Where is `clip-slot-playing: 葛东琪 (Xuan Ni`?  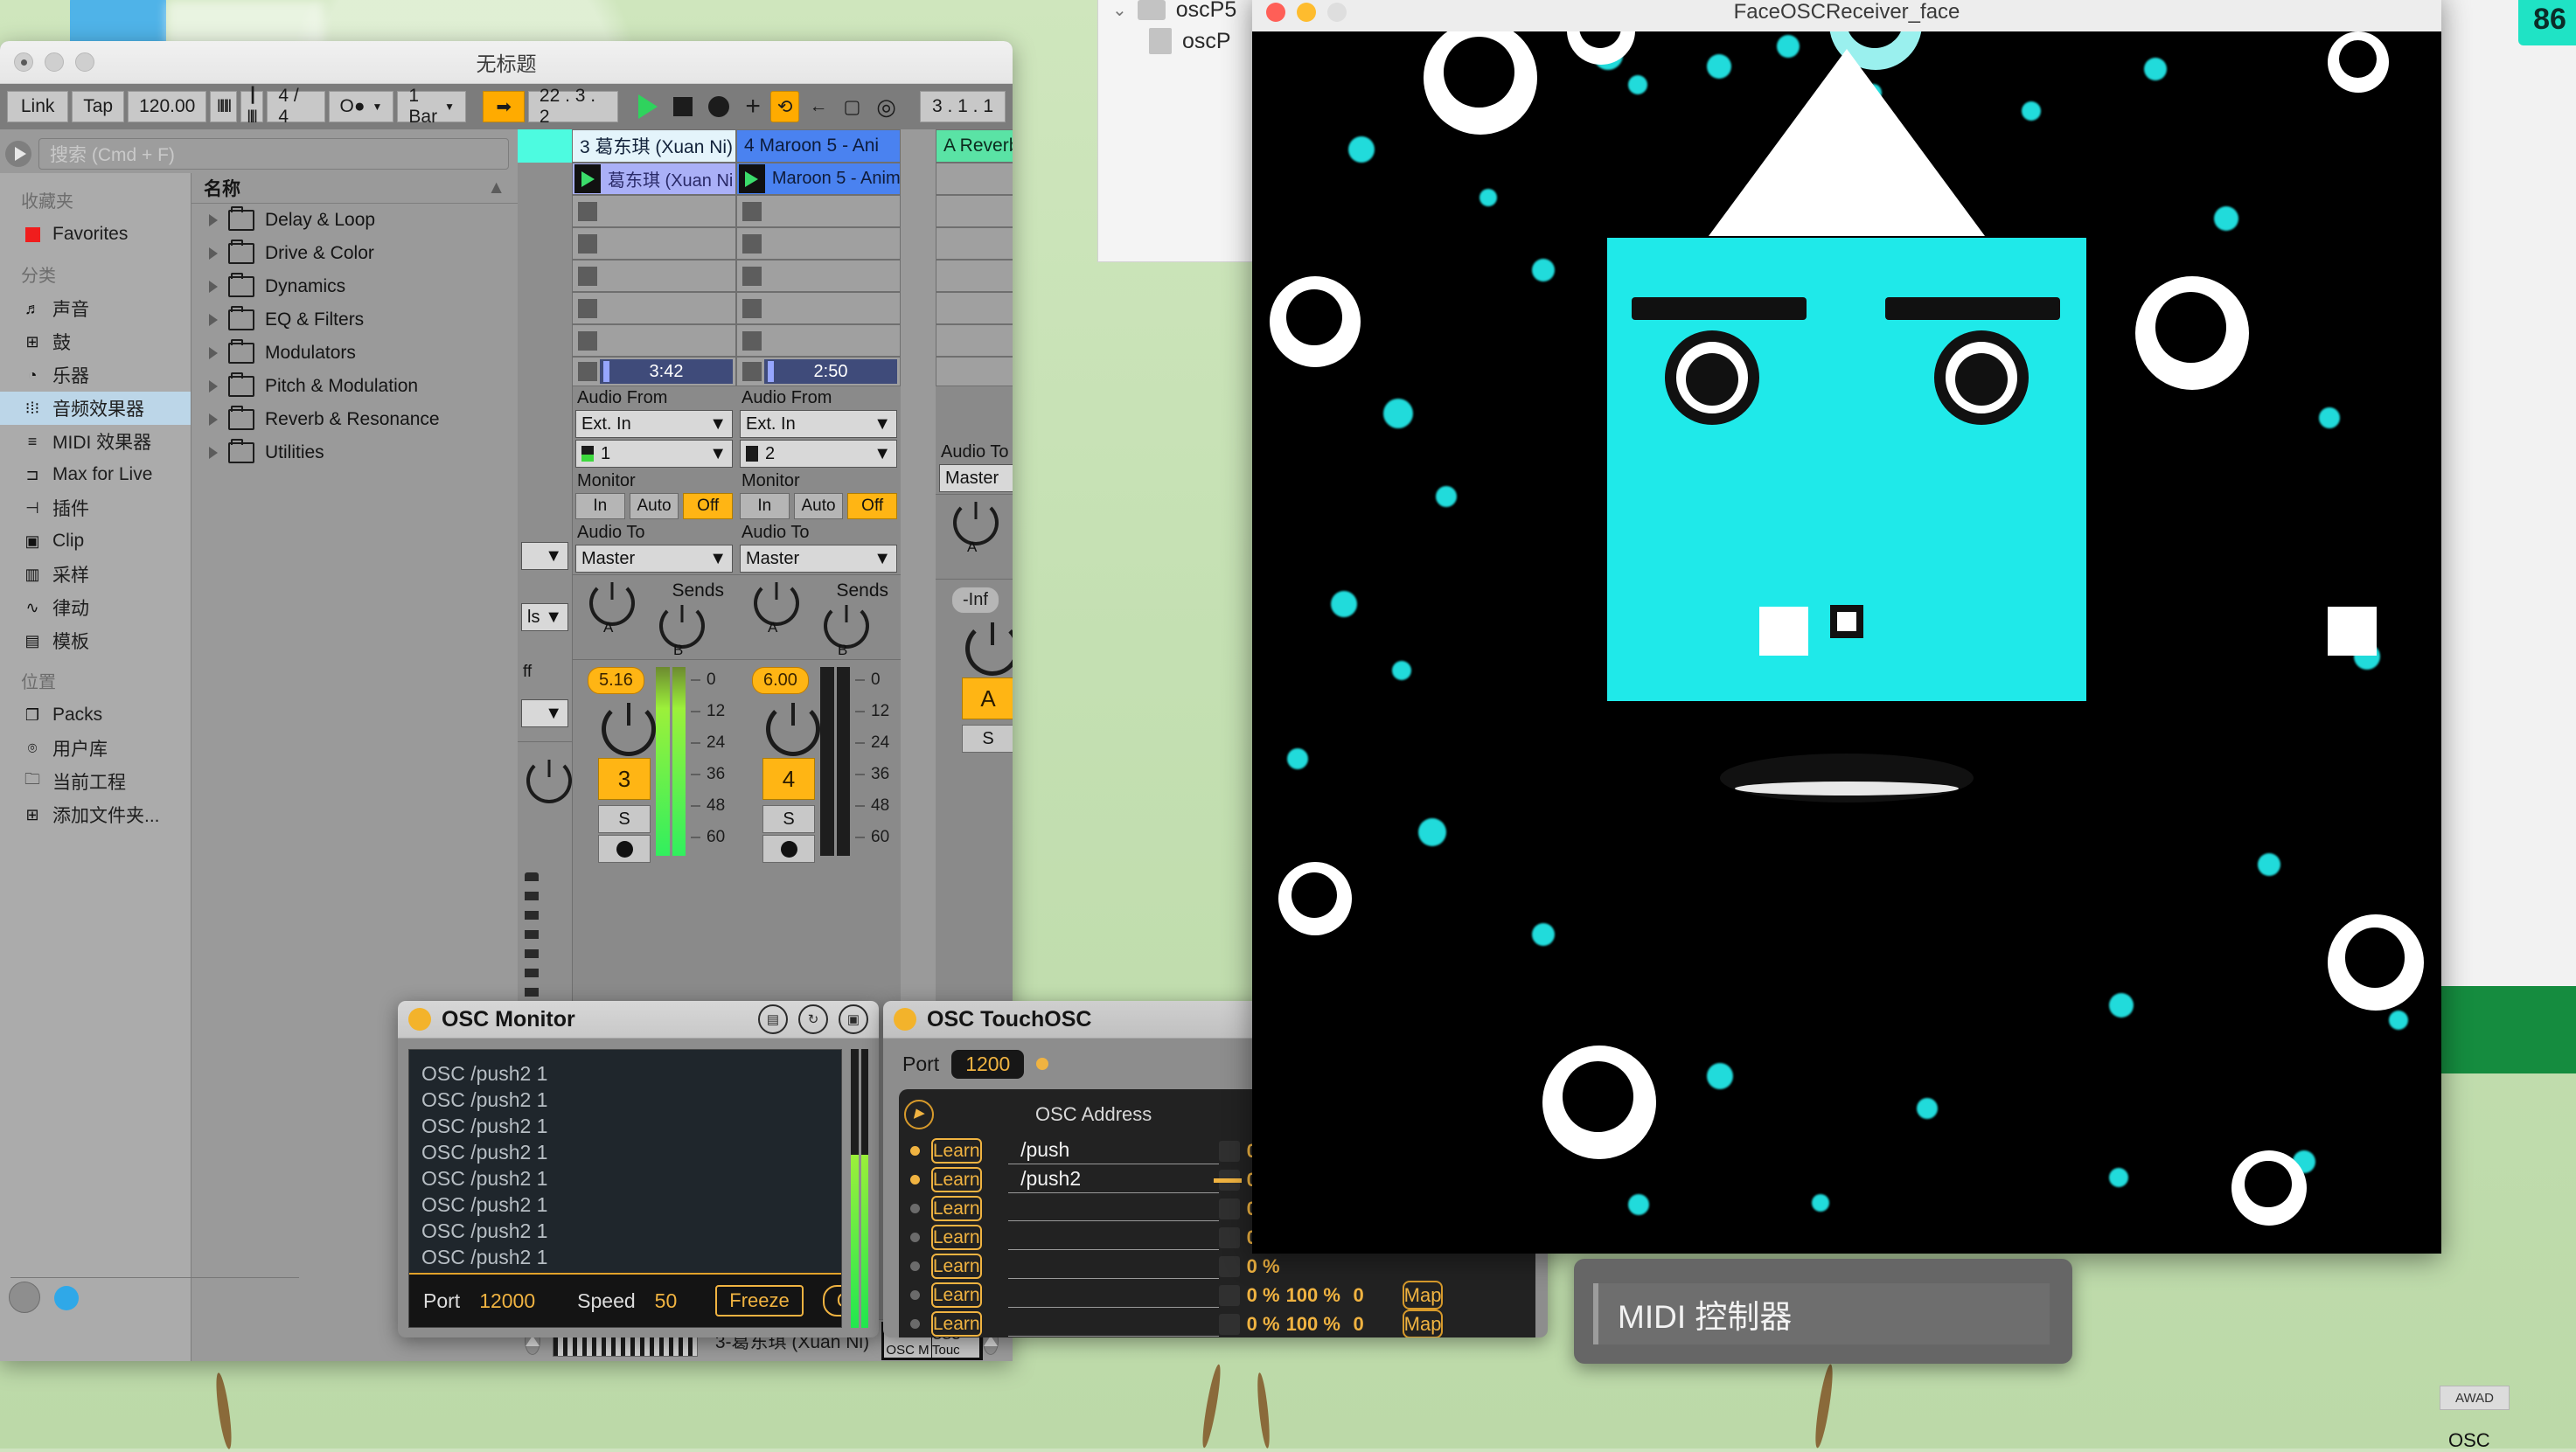
clip-slot-playing: 葛东琪 (Xuan Ni is located at coordinates (654, 179).